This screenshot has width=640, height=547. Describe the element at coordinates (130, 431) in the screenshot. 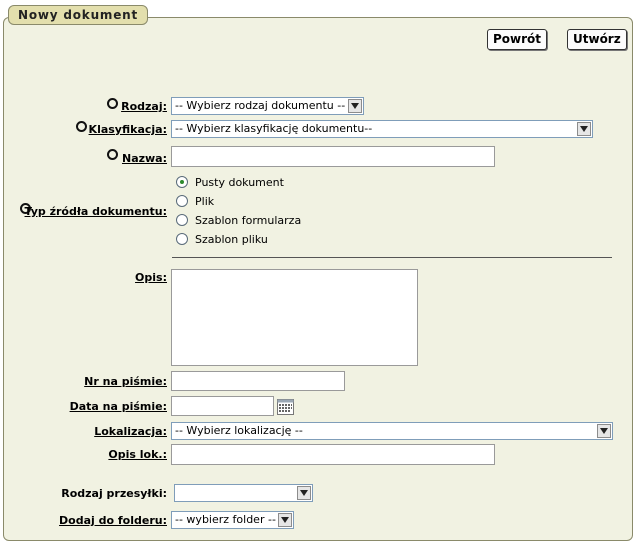

I see `lokalizacja-label: Lokalizacja:` at that location.